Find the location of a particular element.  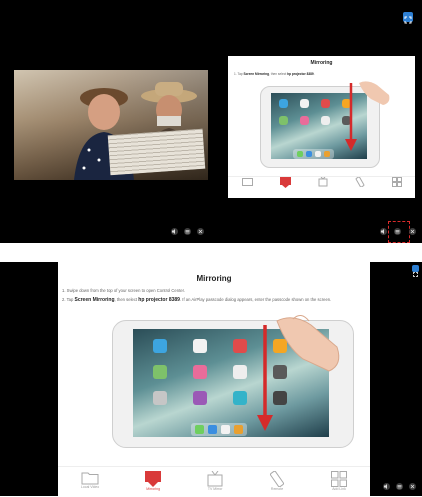

tab-remote: Remote is located at coordinates (277, 479).